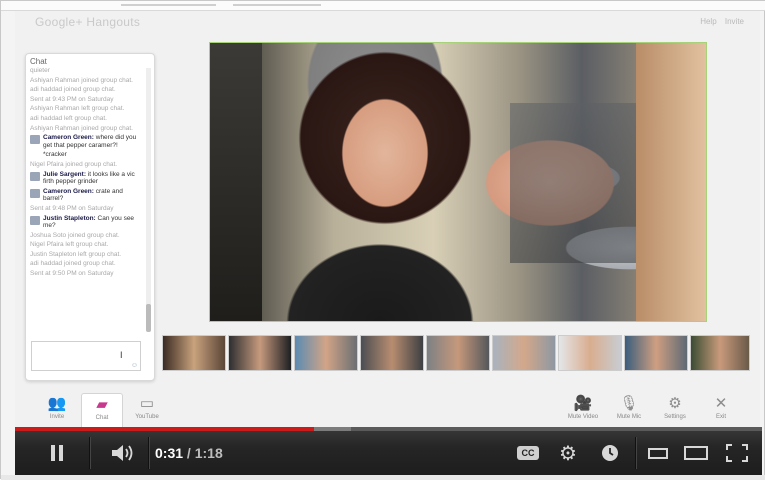 The width and height of the screenshot is (765, 480). I want to click on system-message: adi haddad left group chat., so click(68, 118).